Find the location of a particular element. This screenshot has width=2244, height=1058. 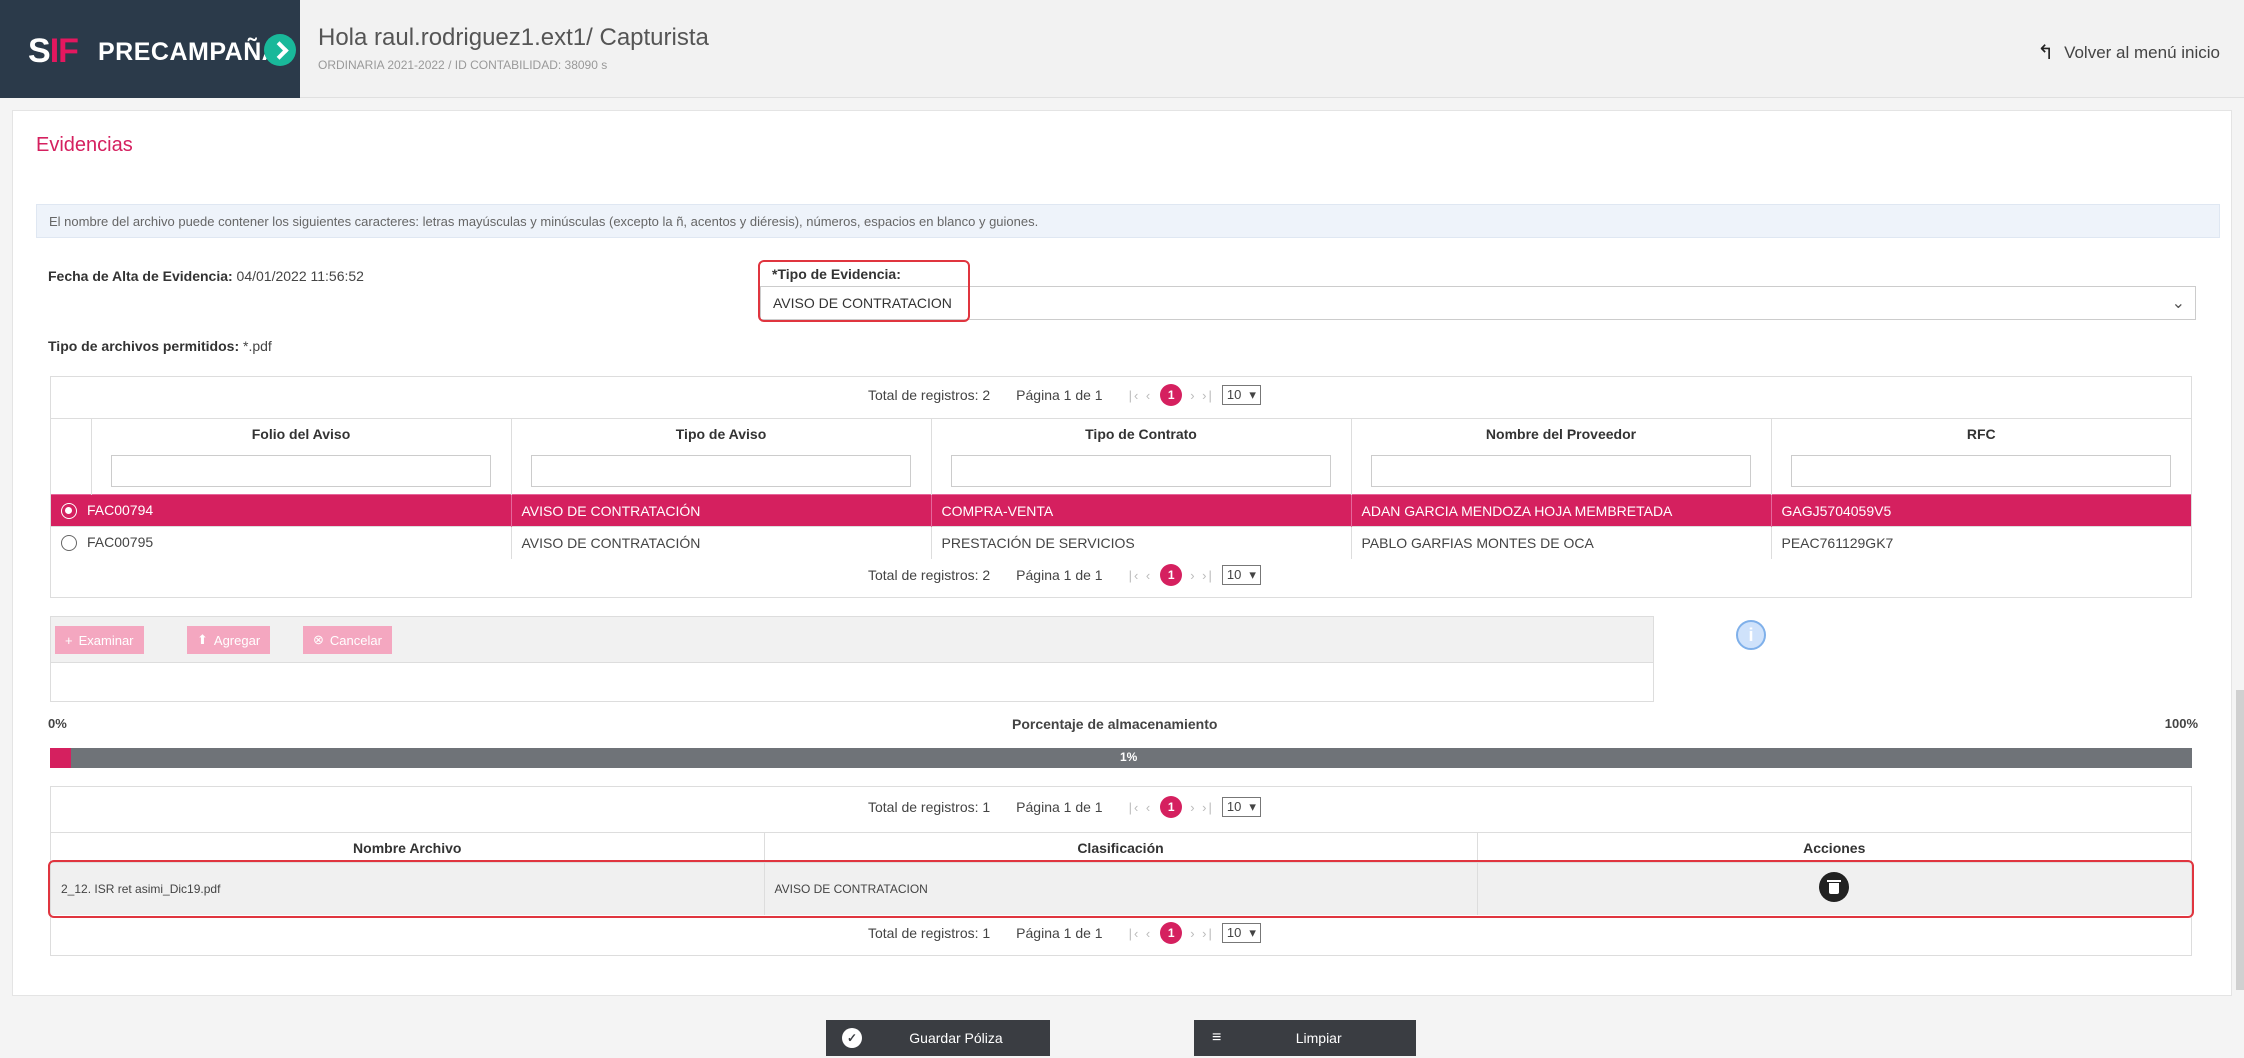

table-cell: GAGJ5704059V5 is located at coordinates (1981, 510).